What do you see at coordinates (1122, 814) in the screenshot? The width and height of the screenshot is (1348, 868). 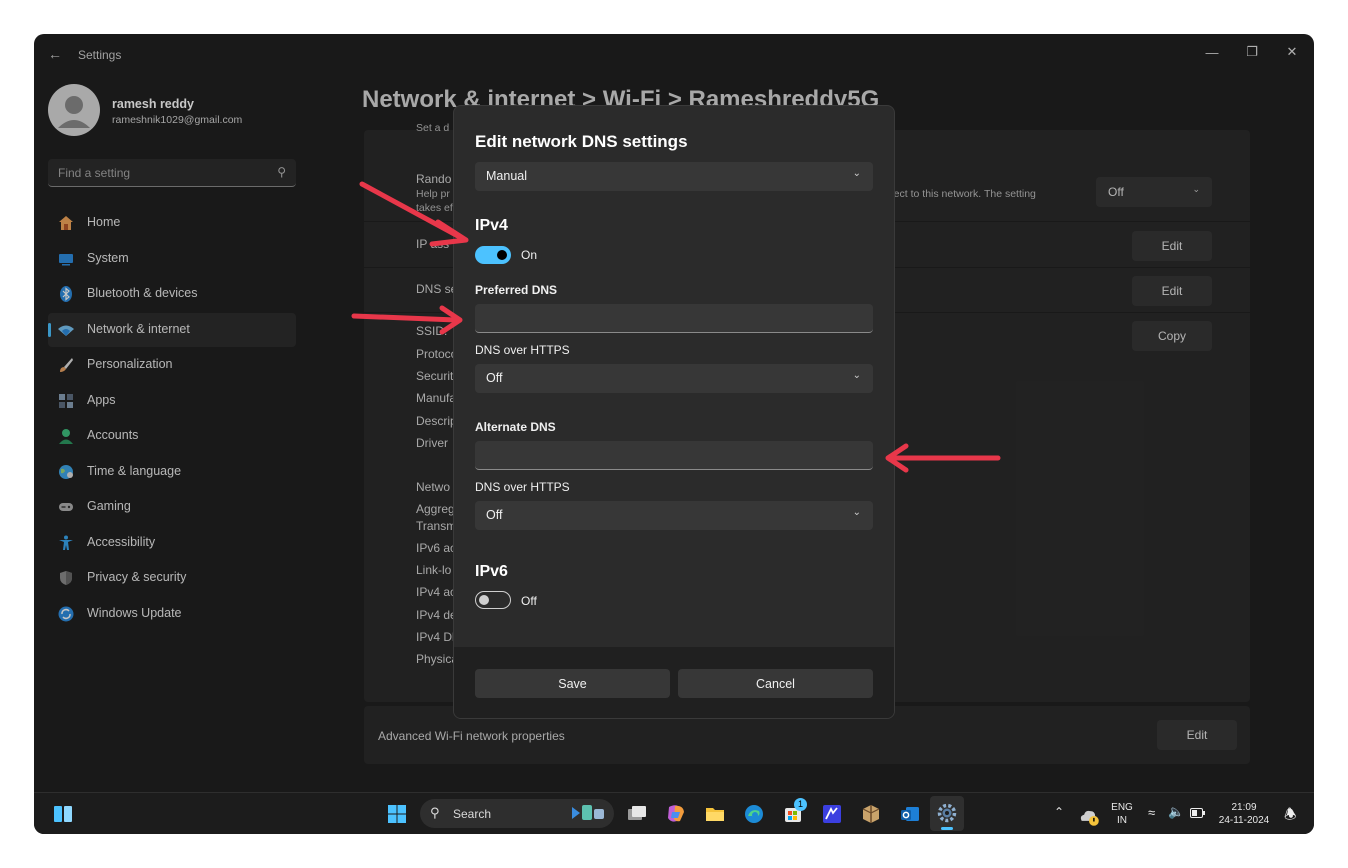 I see `language-indicator: ENG IN` at bounding box center [1122, 814].